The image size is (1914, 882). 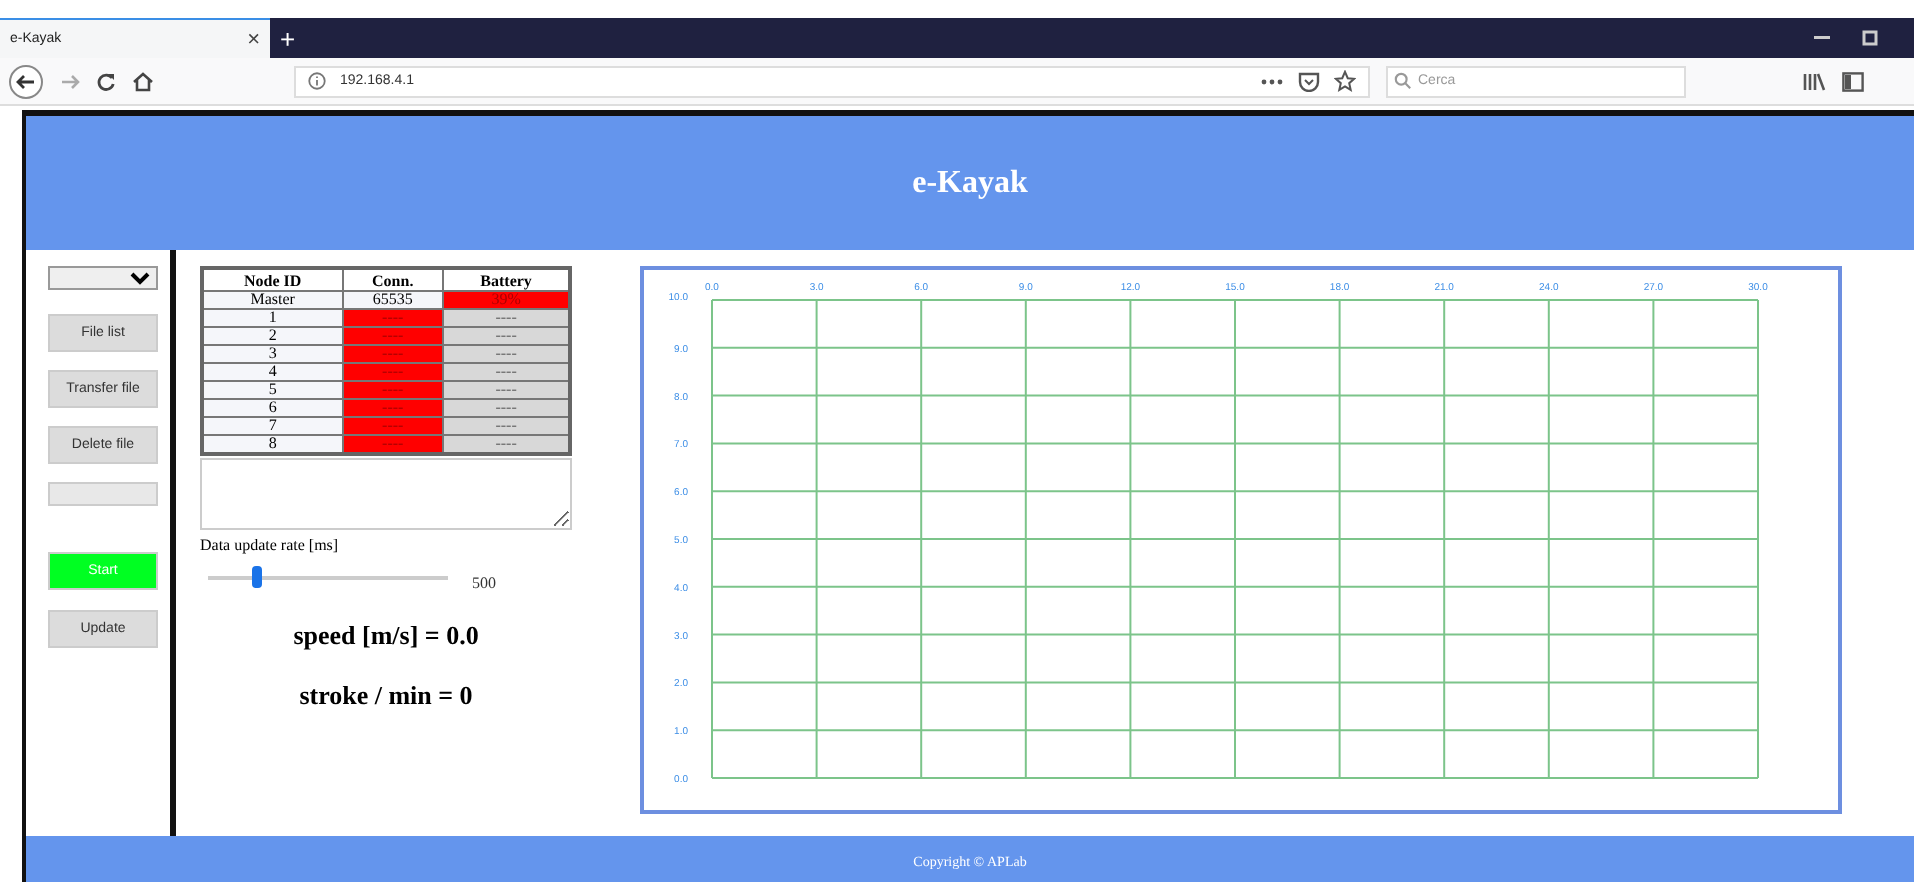 What do you see at coordinates (1272, 81) in the screenshot?
I see `more-icon` at bounding box center [1272, 81].